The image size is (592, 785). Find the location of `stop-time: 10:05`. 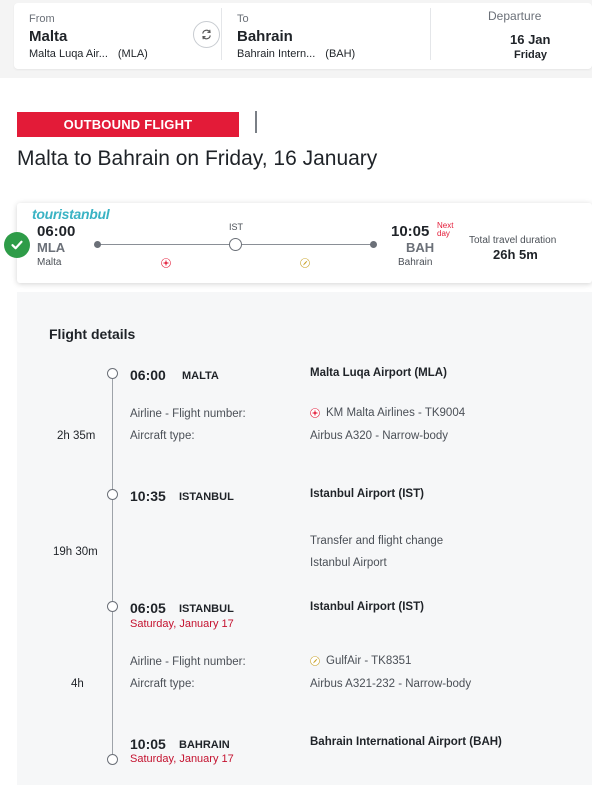

stop-time: 10:05 is located at coordinates (148, 744).